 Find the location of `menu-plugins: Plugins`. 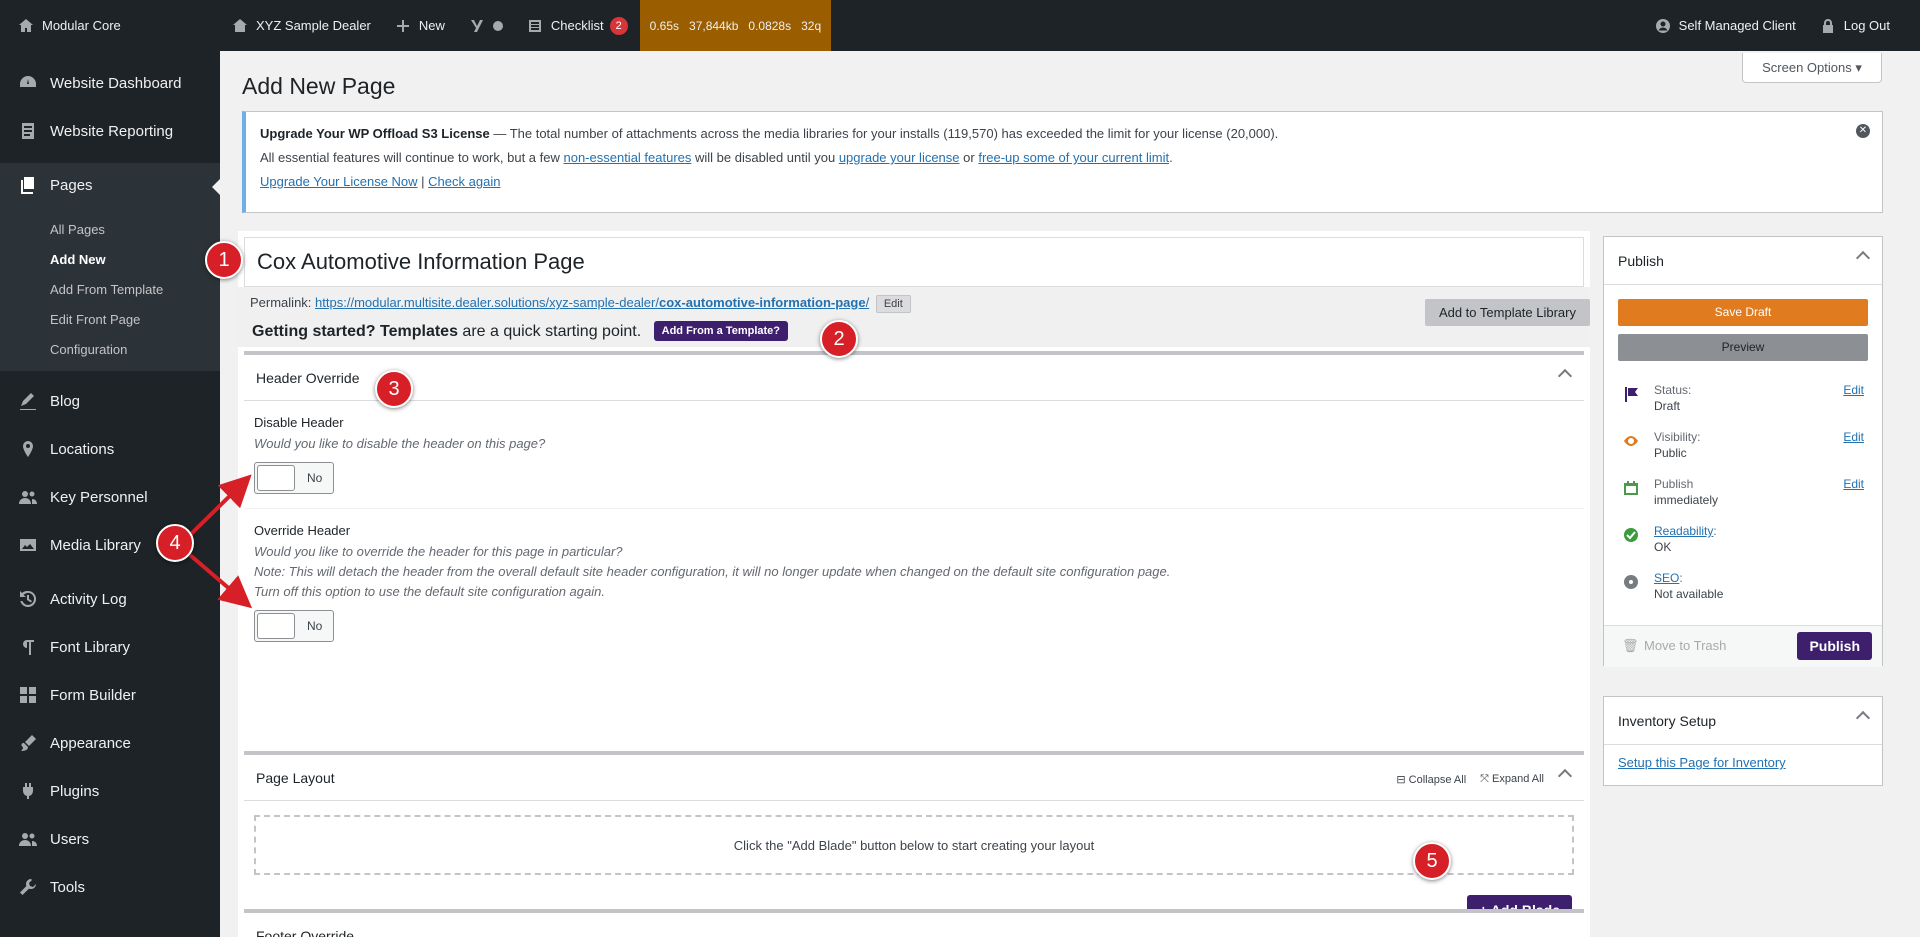

menu-plugins: Plugins is located at coordinates (110, 791).